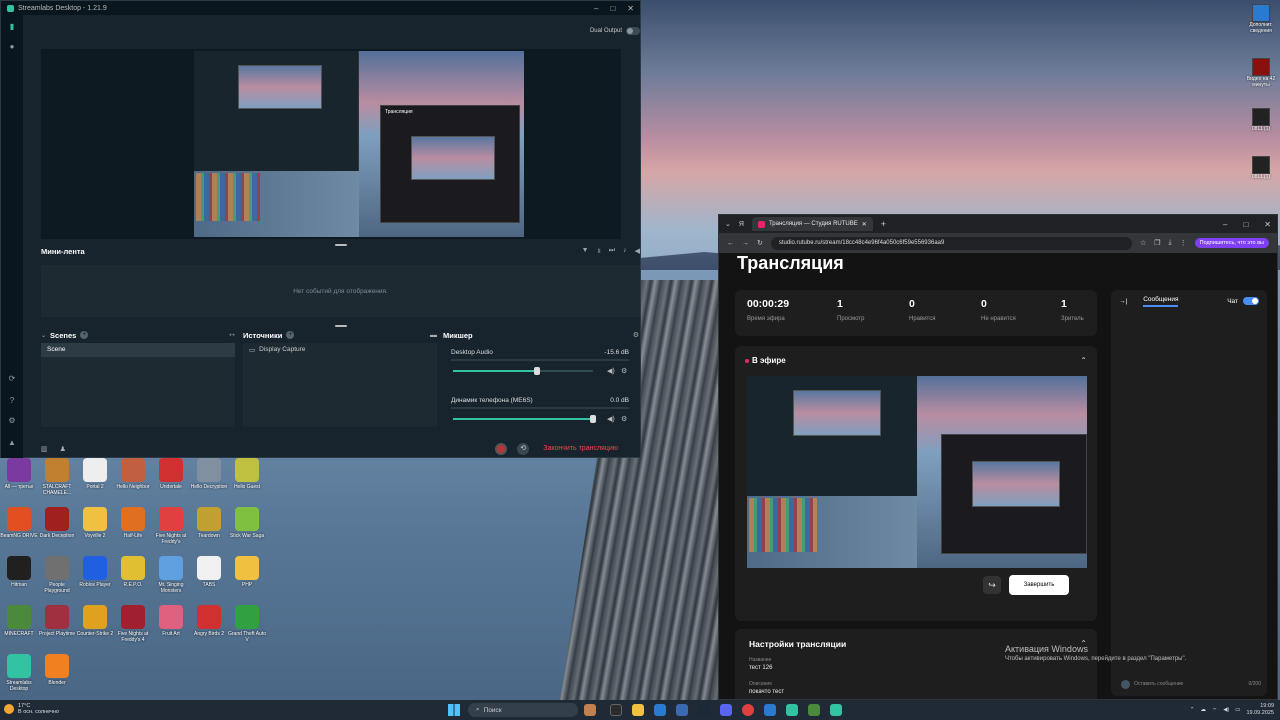 This screenshot has height=720, width=1280. I want to click on collapse-icon: ⌄, so click(43, 335).